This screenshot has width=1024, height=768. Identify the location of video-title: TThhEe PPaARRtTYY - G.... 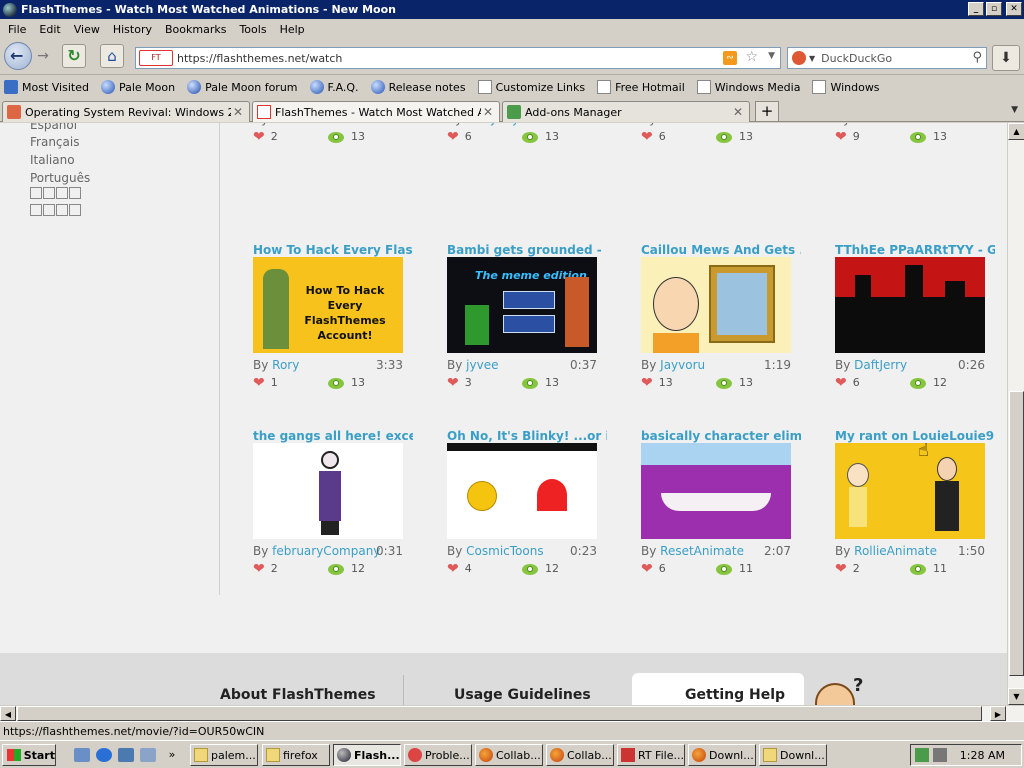
(915, 250).